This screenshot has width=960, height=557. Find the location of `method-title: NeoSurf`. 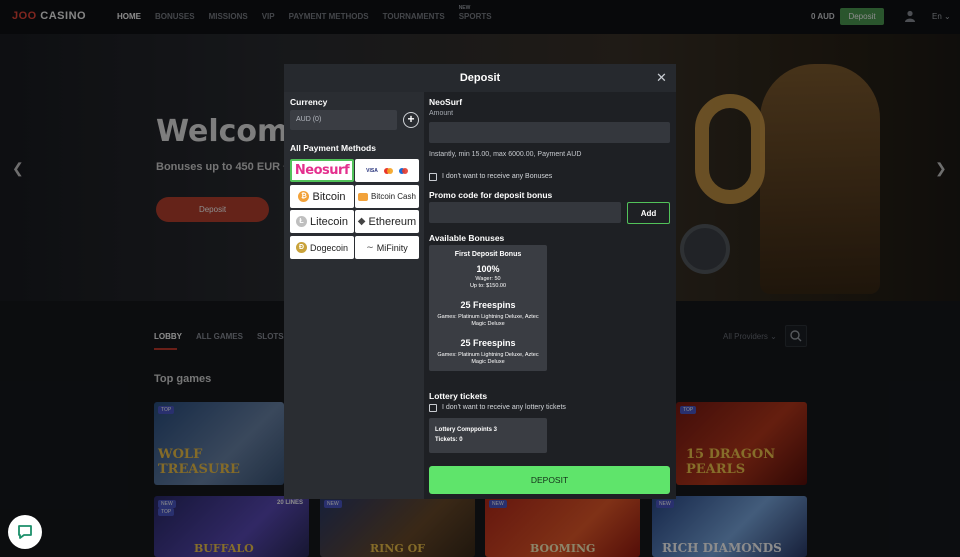

method-title: NeoSurf is located at coordinates (446, 102).